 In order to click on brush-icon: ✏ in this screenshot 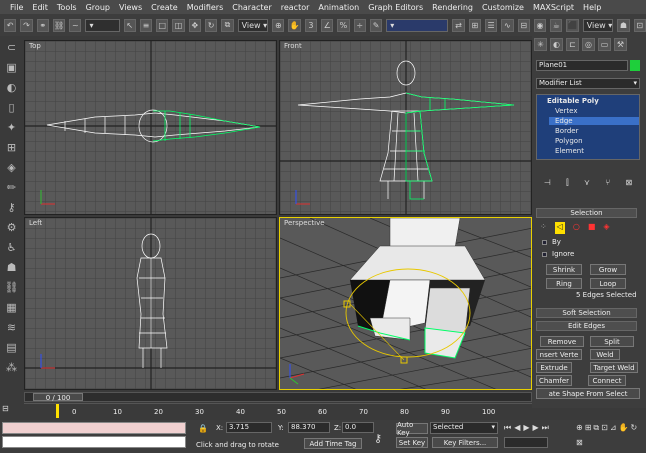, I will do `click(11, 187)`.